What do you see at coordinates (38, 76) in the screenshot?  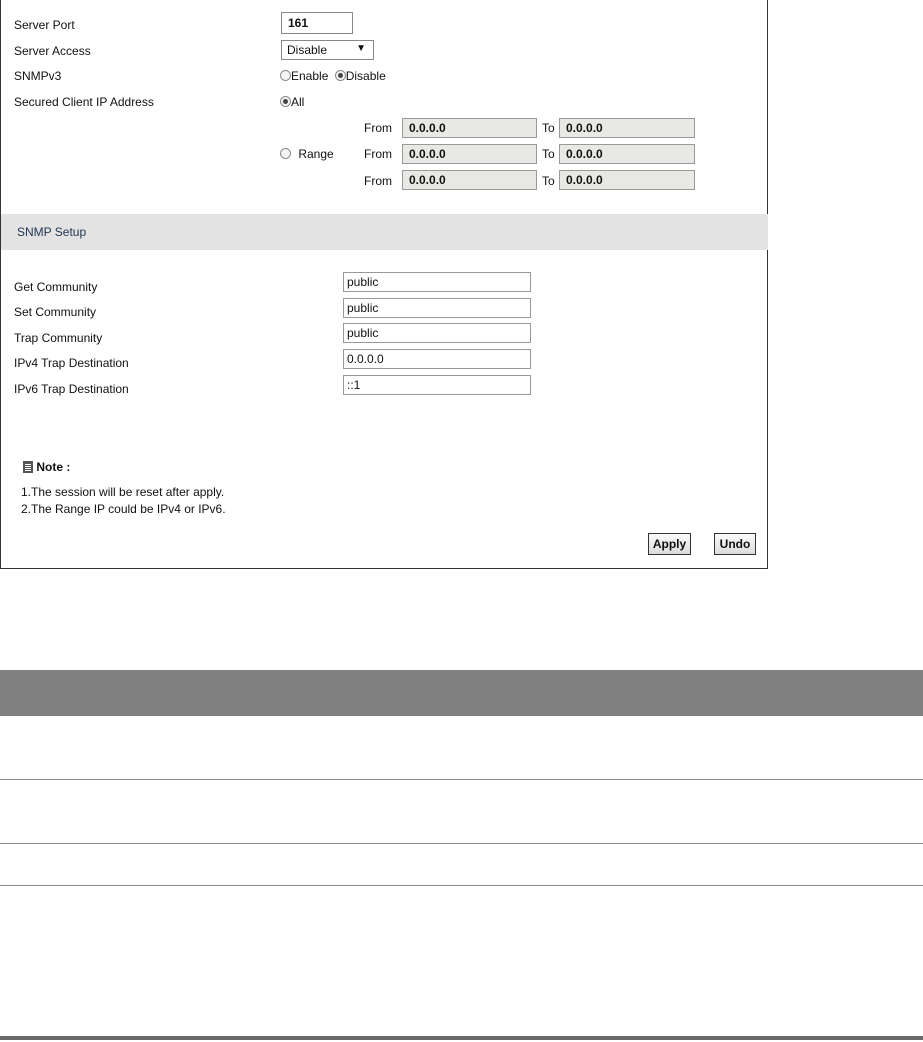 I see `snmpv3-label: SNMPv3` at bounding box center [38, 76].